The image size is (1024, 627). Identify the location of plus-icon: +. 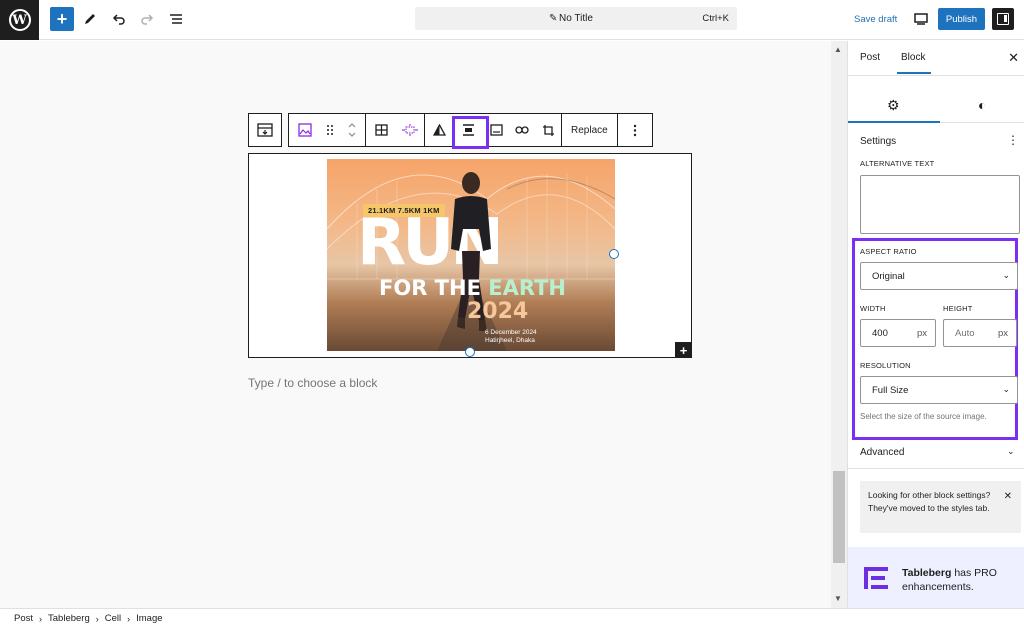
(683, 350).